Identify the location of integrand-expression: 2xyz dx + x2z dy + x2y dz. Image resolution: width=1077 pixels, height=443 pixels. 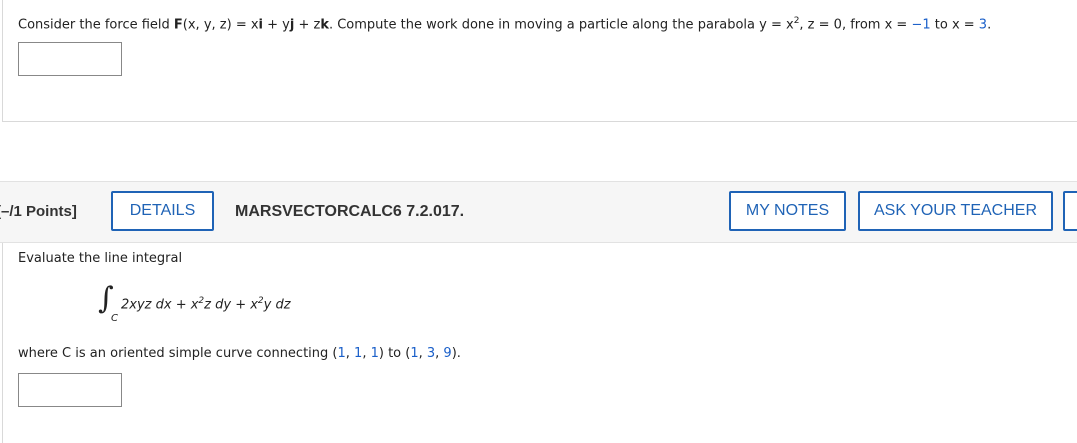
(206, 304).